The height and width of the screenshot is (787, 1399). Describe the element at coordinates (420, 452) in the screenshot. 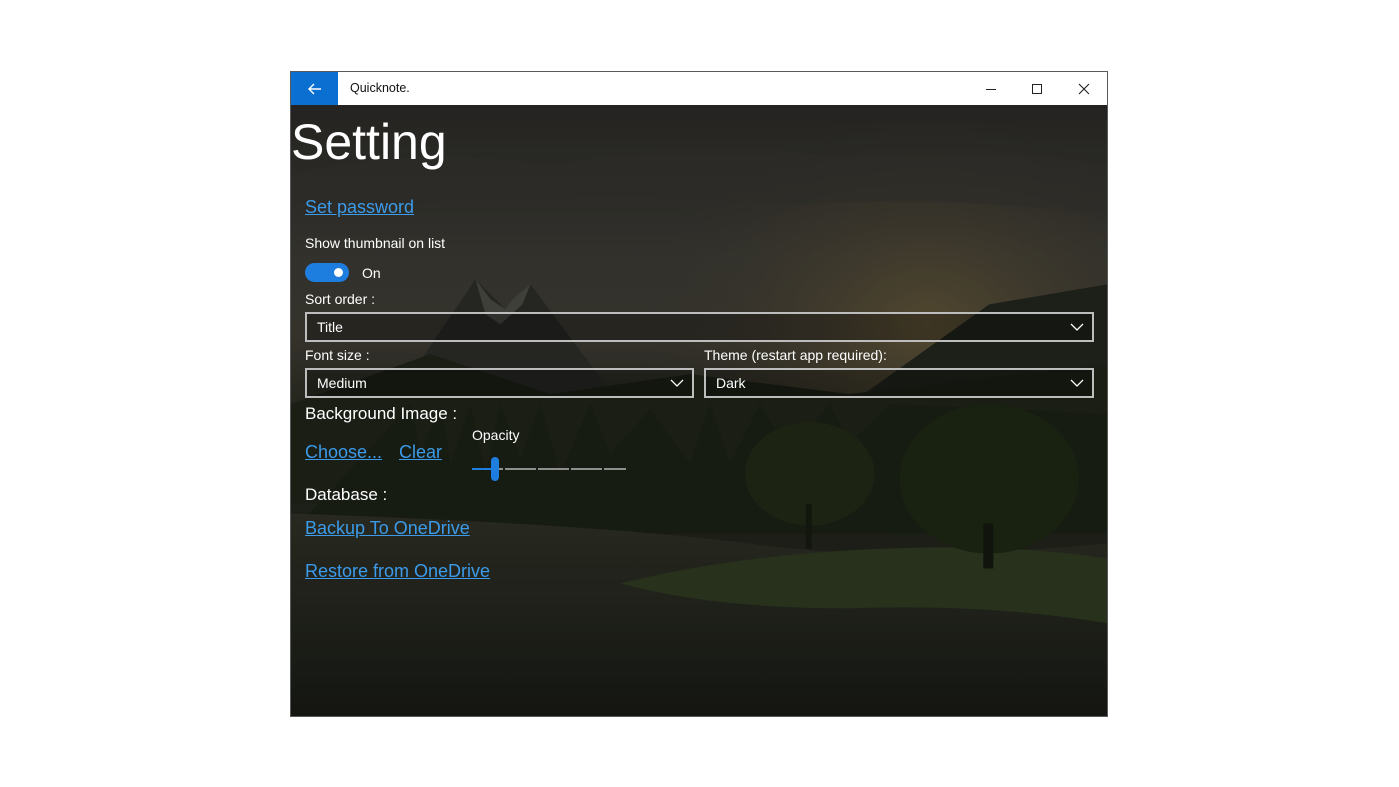

I see `clear-image-link: Clear` at that location.